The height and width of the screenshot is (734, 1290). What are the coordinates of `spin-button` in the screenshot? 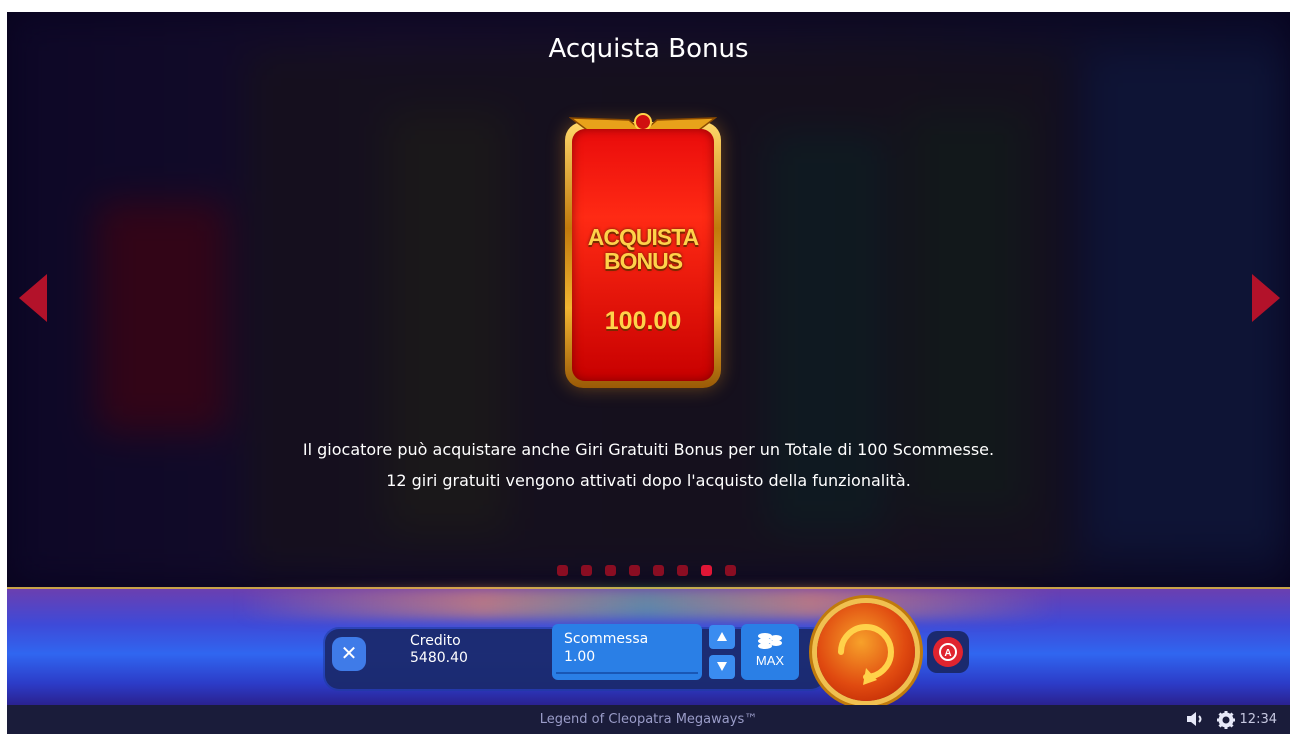 It's located at (866, 652).